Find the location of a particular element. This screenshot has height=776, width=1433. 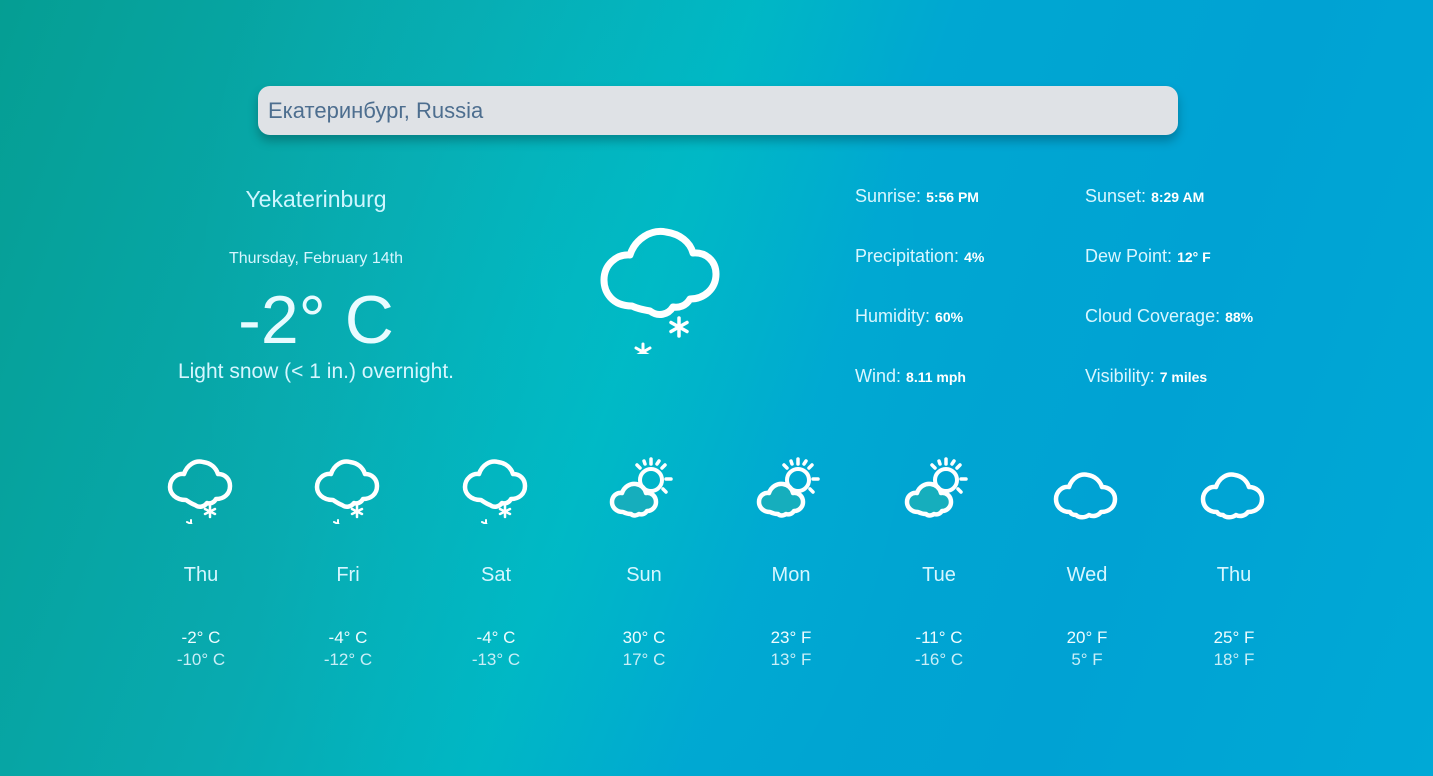

forecast-low: -16° C is located at coordinates (939, 659).